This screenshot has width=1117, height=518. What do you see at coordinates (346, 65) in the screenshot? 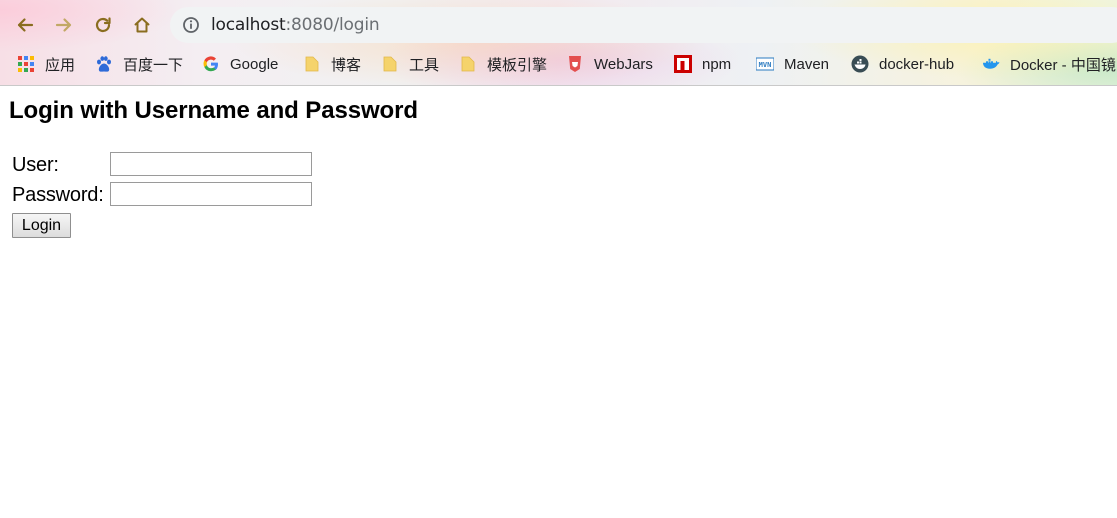
I see `bookmark-label: 博客` at bounding box center [346, 65].